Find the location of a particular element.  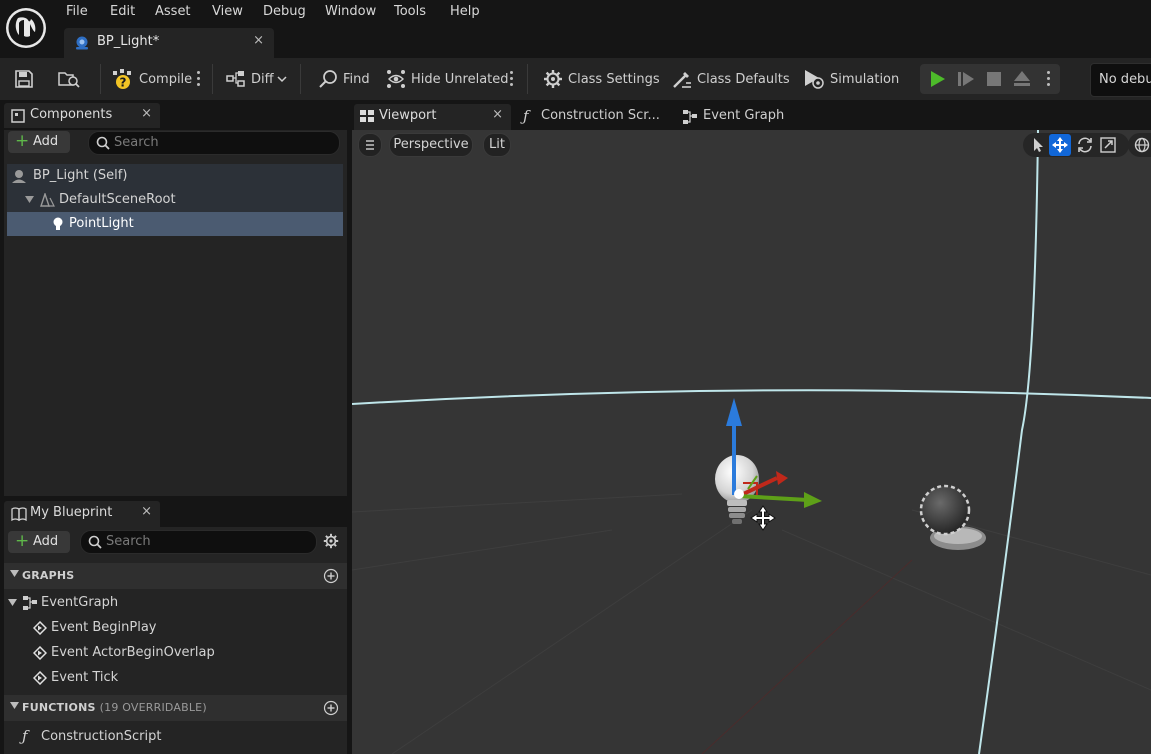

viewport-options-button is located at coordinates (370, 145).